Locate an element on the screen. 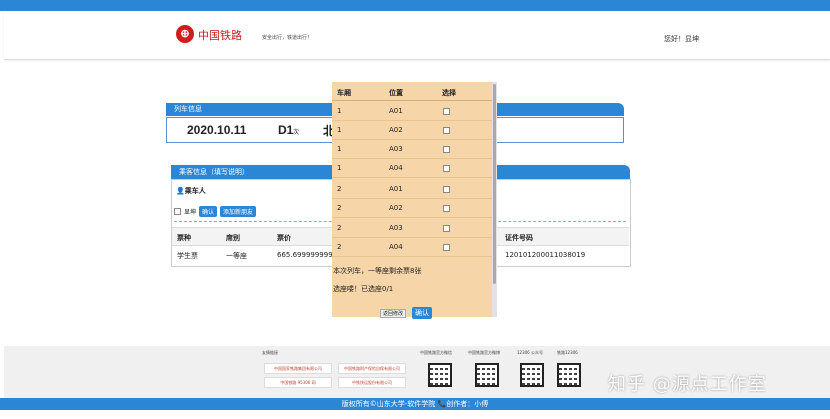  passenger-label: 👤乘车人 is located at coordinates (191, 191).